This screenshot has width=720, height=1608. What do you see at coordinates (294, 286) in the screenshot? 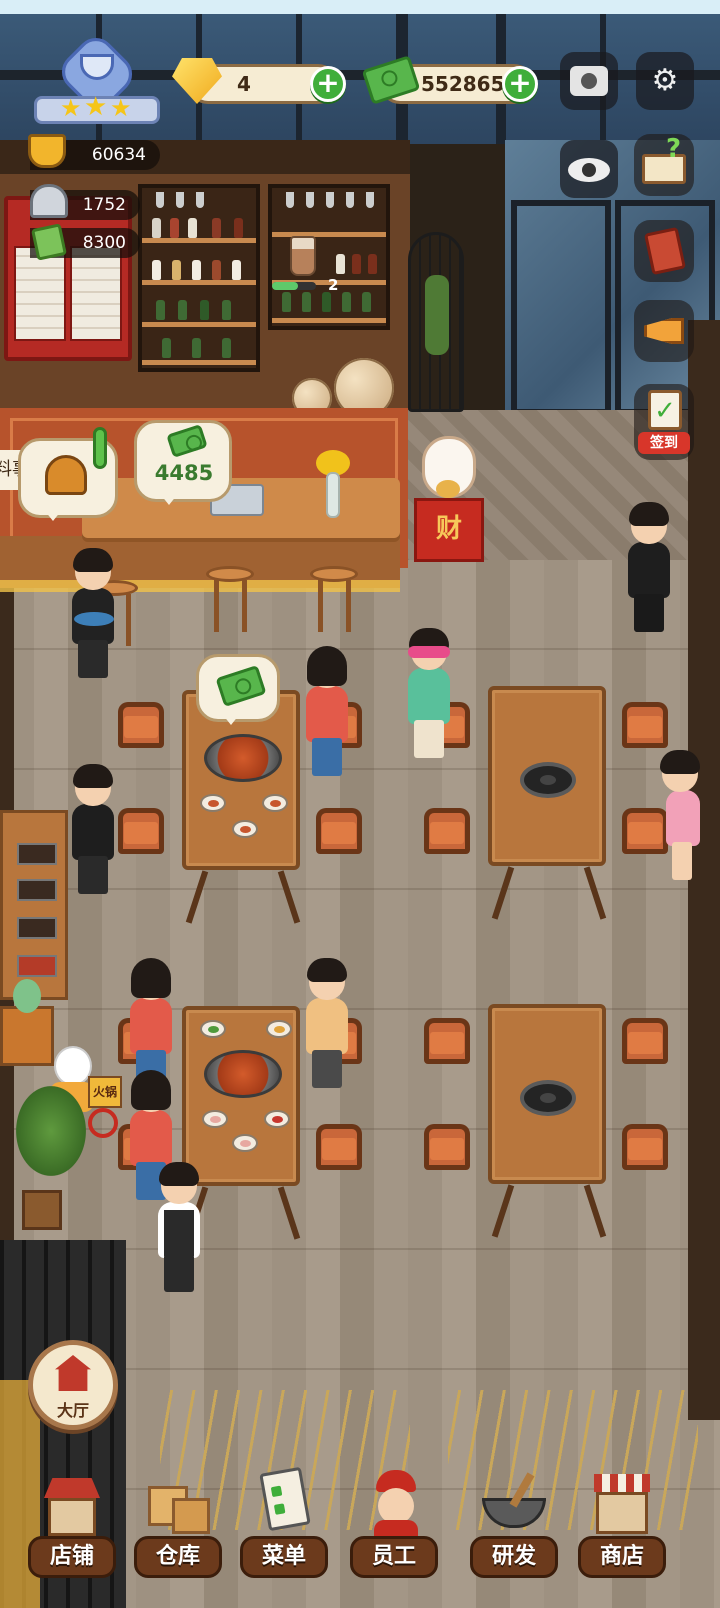
I see `drink-progress-bar` at bounding box center [294, 286].